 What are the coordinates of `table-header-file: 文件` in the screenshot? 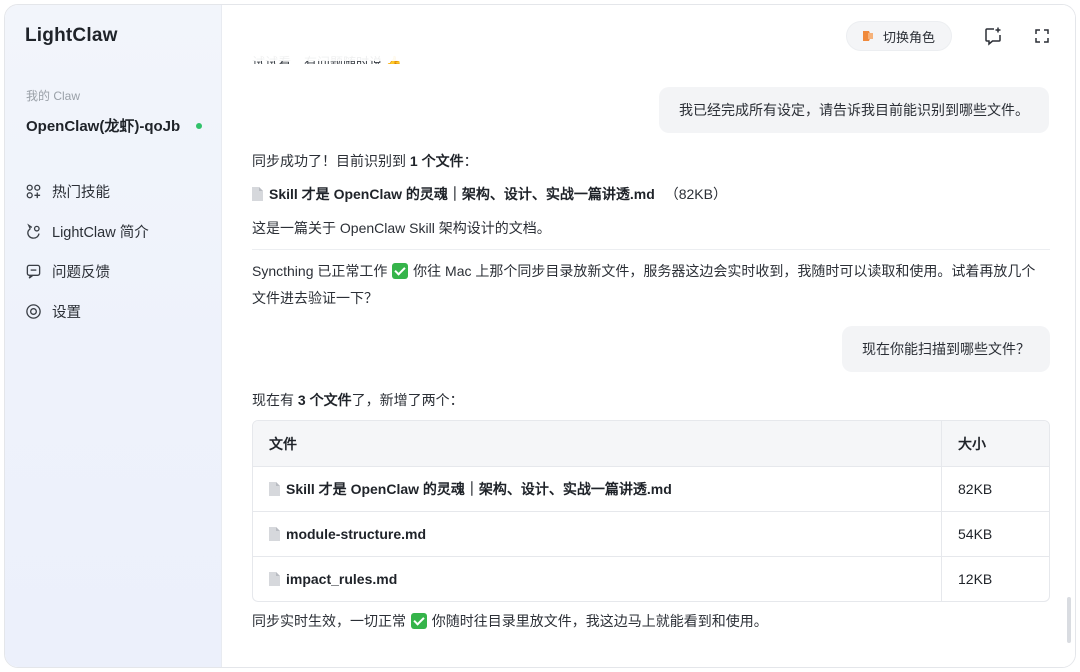 It's located at (597, 443).